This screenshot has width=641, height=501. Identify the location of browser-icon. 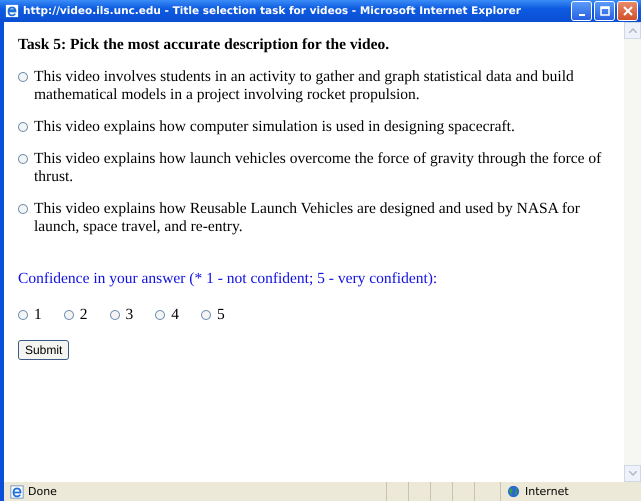
(12, 11).